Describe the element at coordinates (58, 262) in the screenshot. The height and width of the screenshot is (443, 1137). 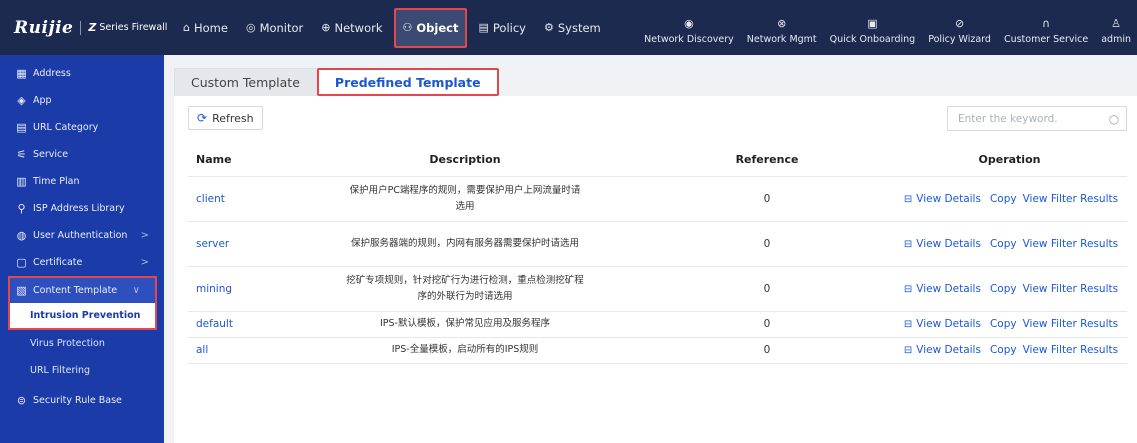
I see `sidebar-item-label: Certificate` at that location.